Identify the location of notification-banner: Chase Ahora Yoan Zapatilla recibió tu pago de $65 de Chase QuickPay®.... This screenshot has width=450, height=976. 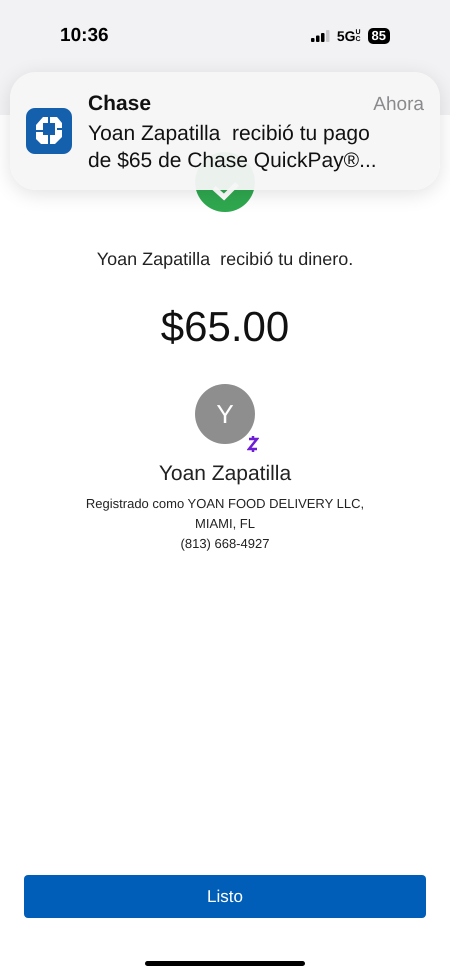
(225, 131).